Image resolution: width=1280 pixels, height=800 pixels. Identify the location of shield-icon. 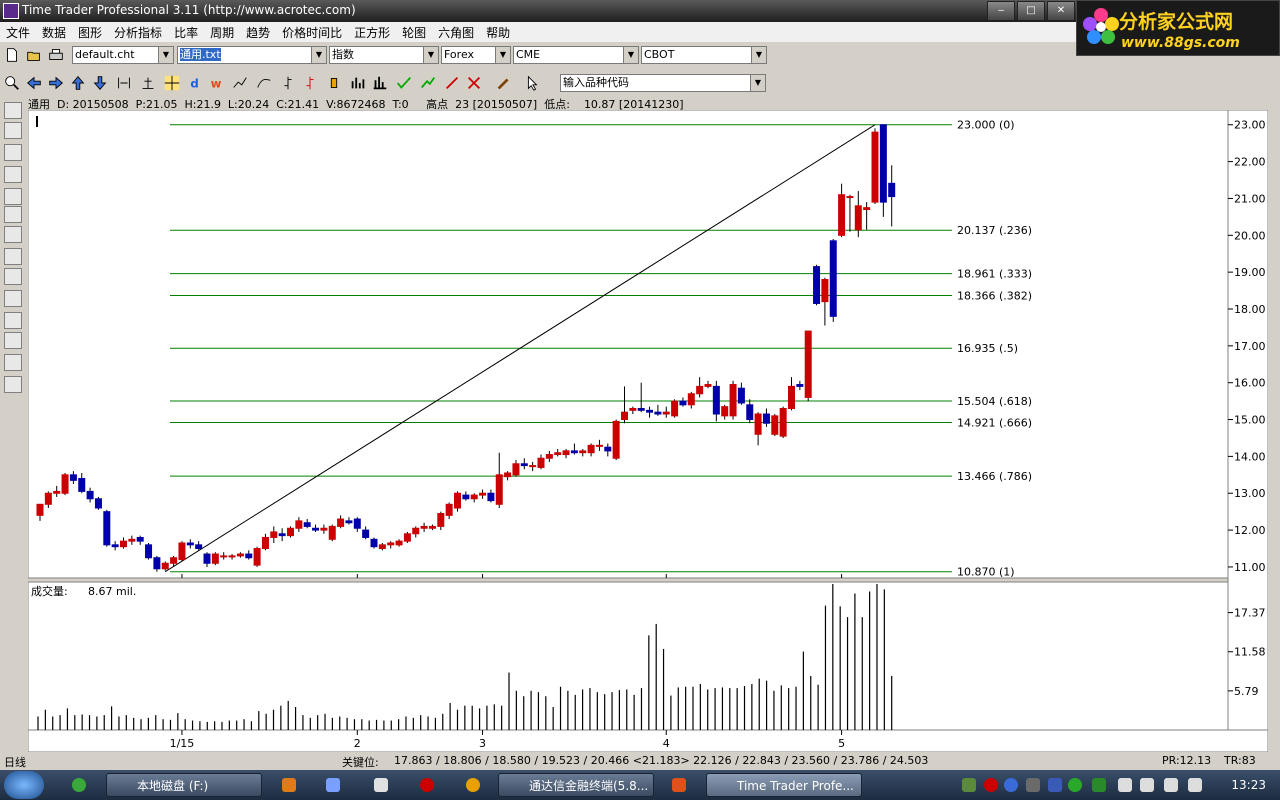
(1099, 785).